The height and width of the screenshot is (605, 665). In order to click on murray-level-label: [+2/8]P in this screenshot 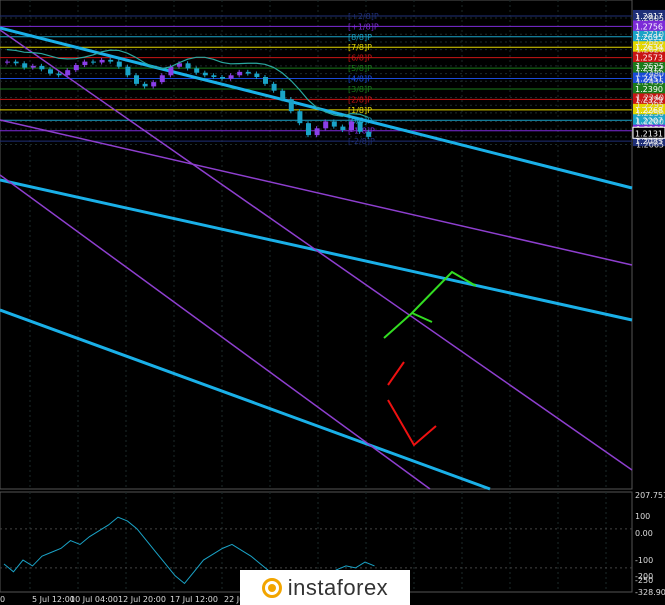, I will do `click(363, 16)`.